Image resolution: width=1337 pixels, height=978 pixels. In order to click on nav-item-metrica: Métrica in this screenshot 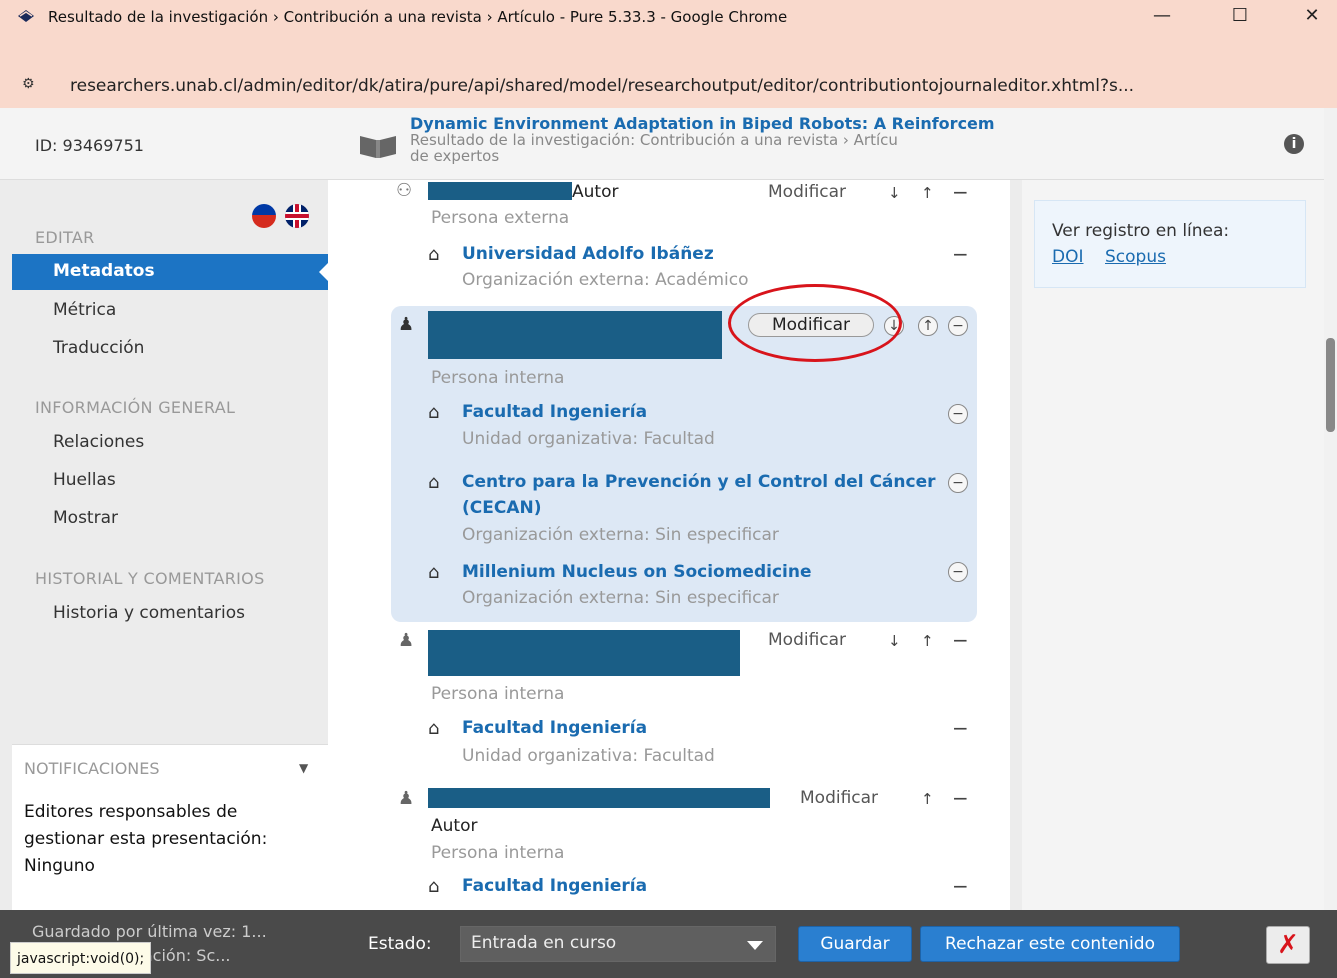, I will do `click(84, 310)`.